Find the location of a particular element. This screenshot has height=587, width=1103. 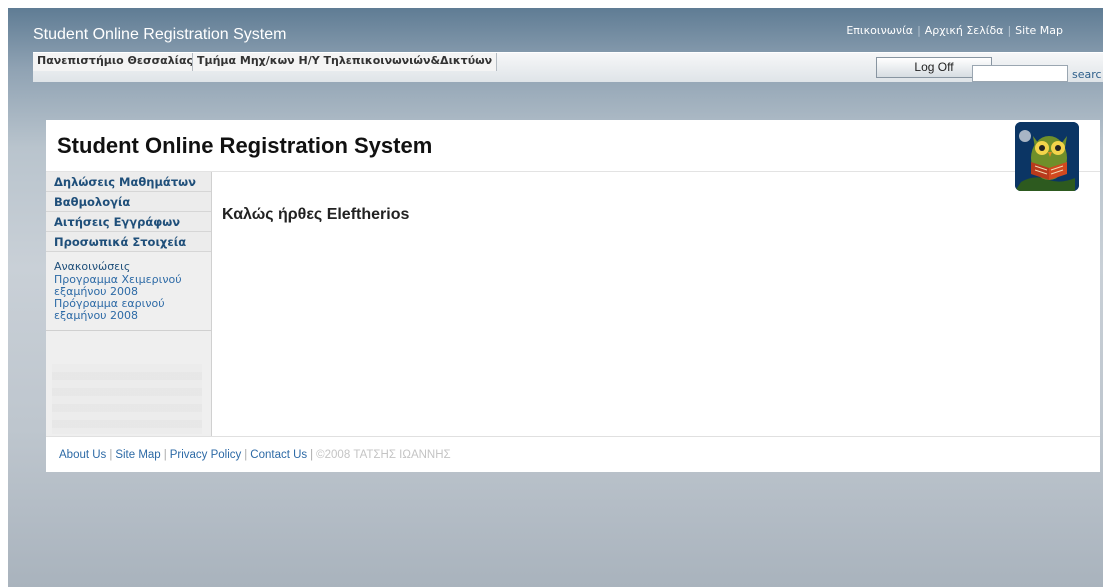

copyright: ©2008 ΤΑΤΣΗΣ ΙΩΑΝΝΗΣ is located at coordinates (383, 455).